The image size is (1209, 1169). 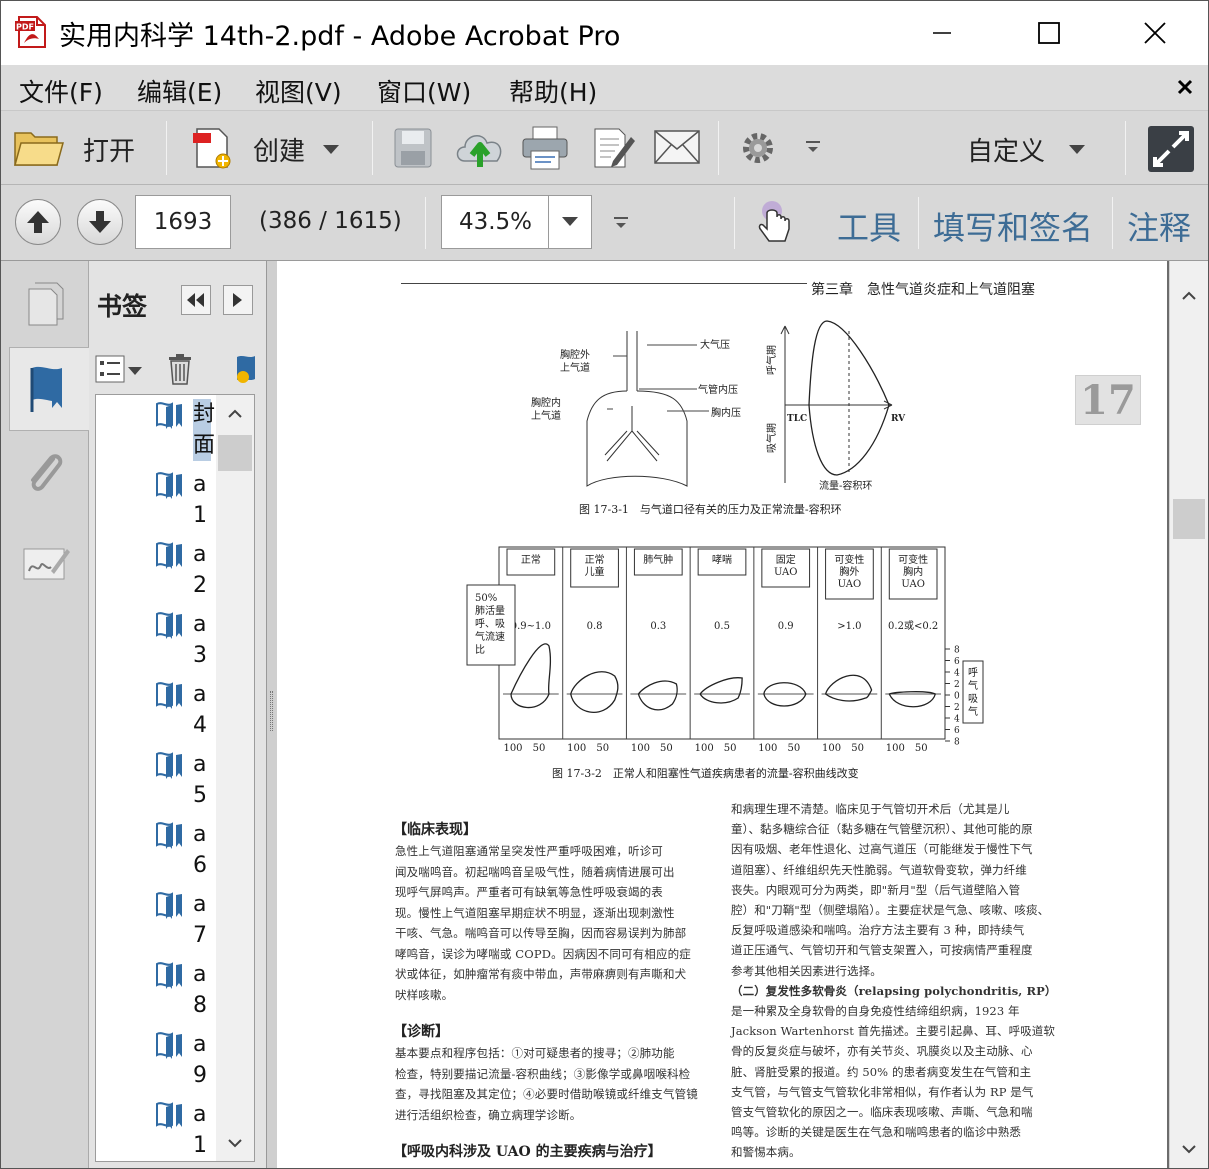 I want to click on bookmark-options-icon, so click(x=120, y=370).